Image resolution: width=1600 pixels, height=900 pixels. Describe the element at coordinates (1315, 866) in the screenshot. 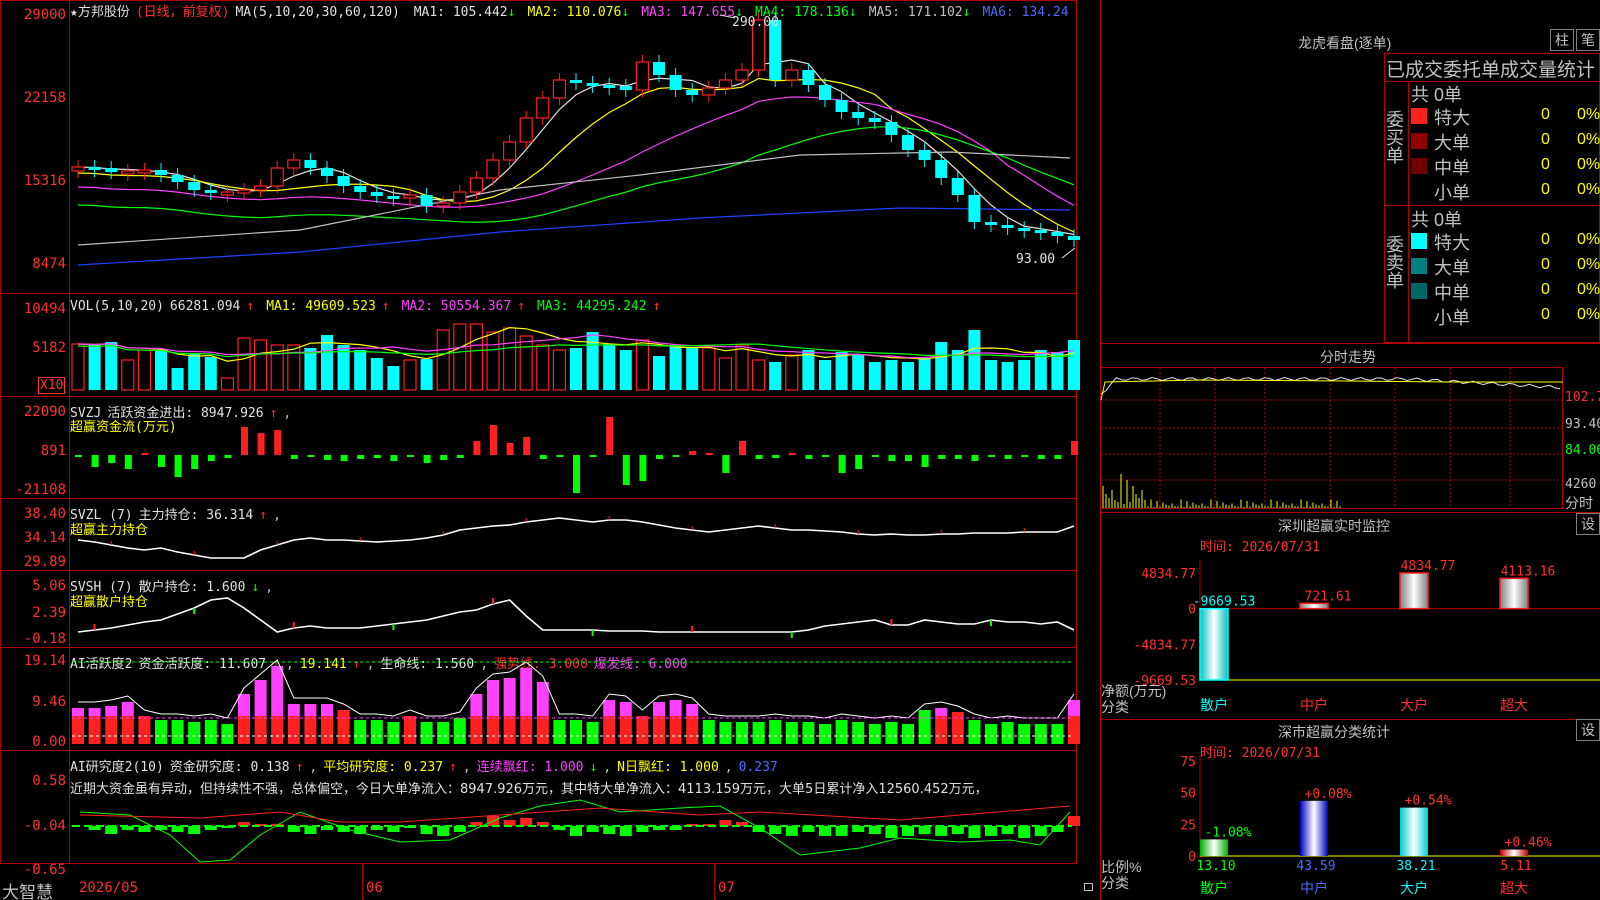

I see `stats-value-1: 43.59` at that location.